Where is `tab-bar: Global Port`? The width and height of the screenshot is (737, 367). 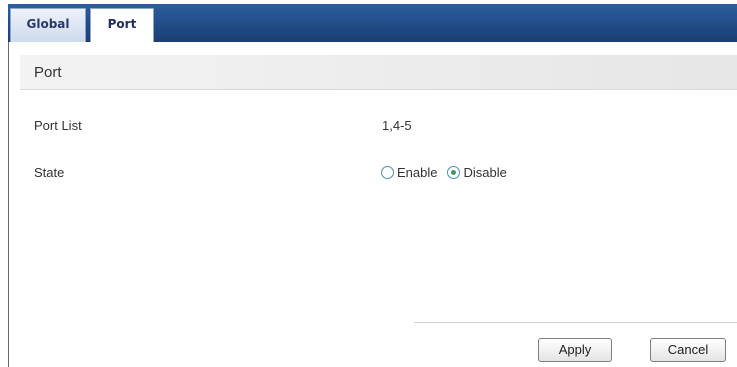 tab-bar: Global Port is located at coordinates (372, 23).